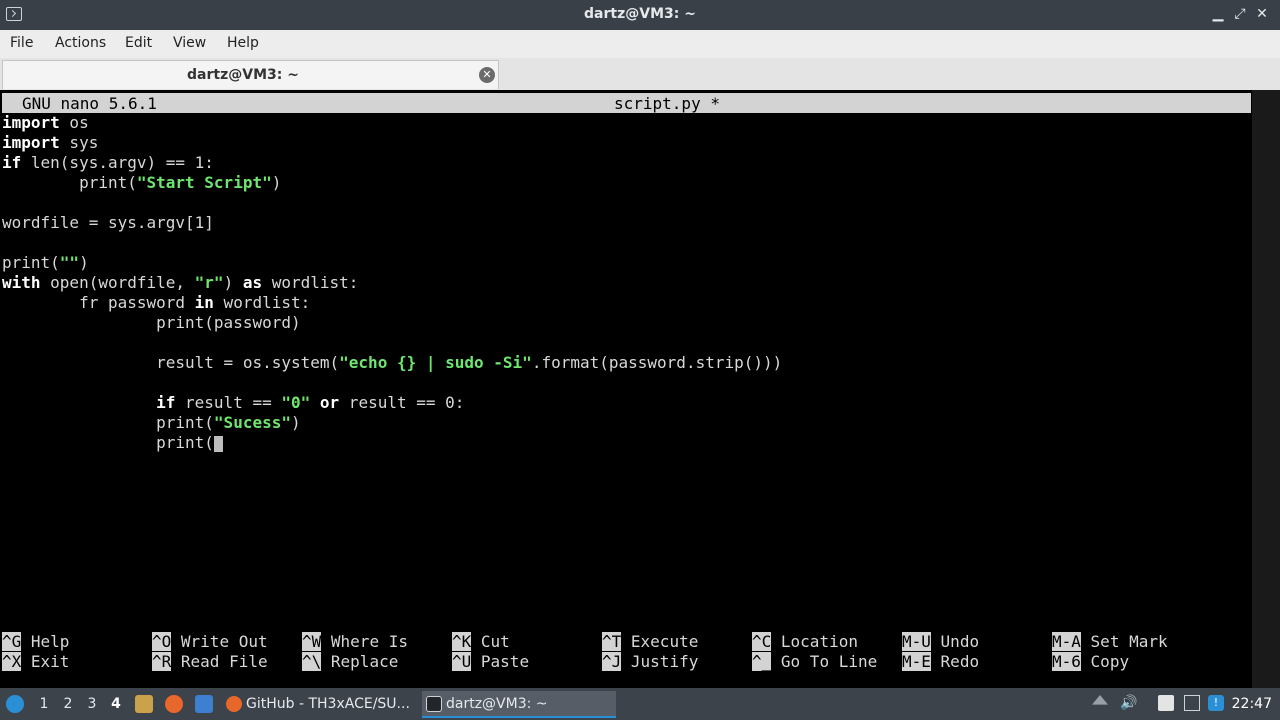  Describe the element at coordinates (1166, 703) in the screenshot. I see `clipboard-icon` at that location.